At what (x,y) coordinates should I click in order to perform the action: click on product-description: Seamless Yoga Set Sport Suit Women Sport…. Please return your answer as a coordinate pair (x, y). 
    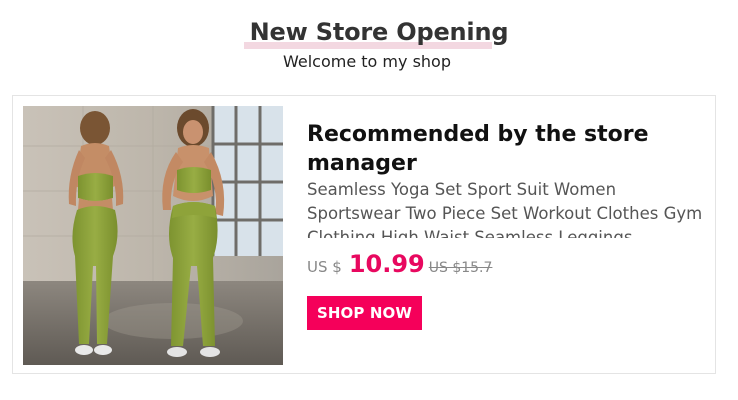
    Looking at the image, I should click on (507, 208).